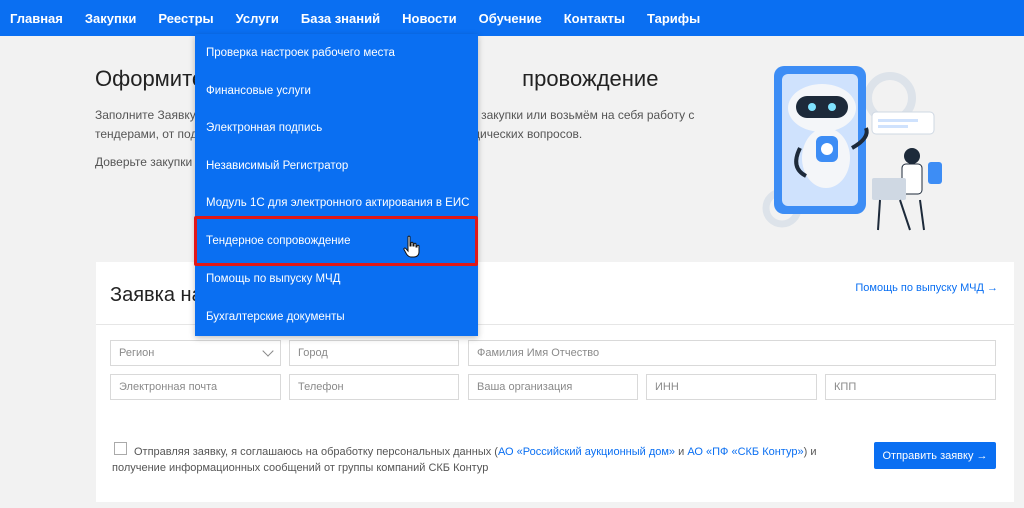  What do you see at coordinates (590, 78) in the screenshot?
I see `hero-title-right: провождение` at bounding box center [590, 78].